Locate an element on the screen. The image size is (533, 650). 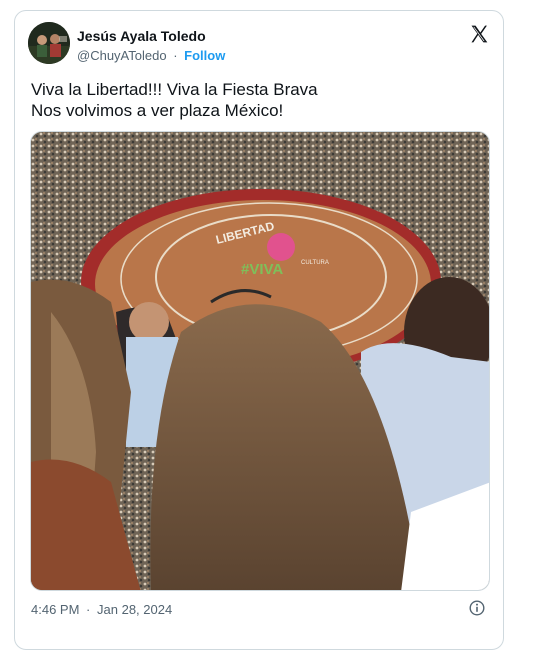
tweet-time: 4:46 PM is located at coordinates (55, 609).